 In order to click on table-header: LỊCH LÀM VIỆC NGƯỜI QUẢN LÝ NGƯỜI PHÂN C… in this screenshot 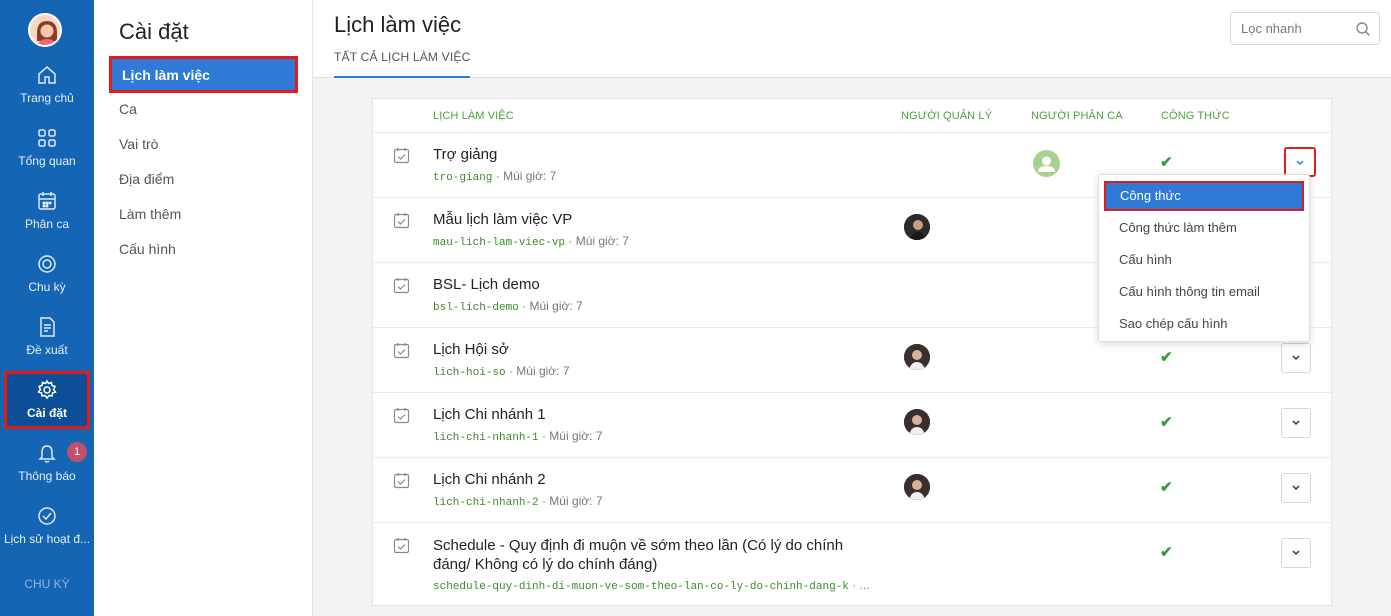, I will do `click(852, 116)`.